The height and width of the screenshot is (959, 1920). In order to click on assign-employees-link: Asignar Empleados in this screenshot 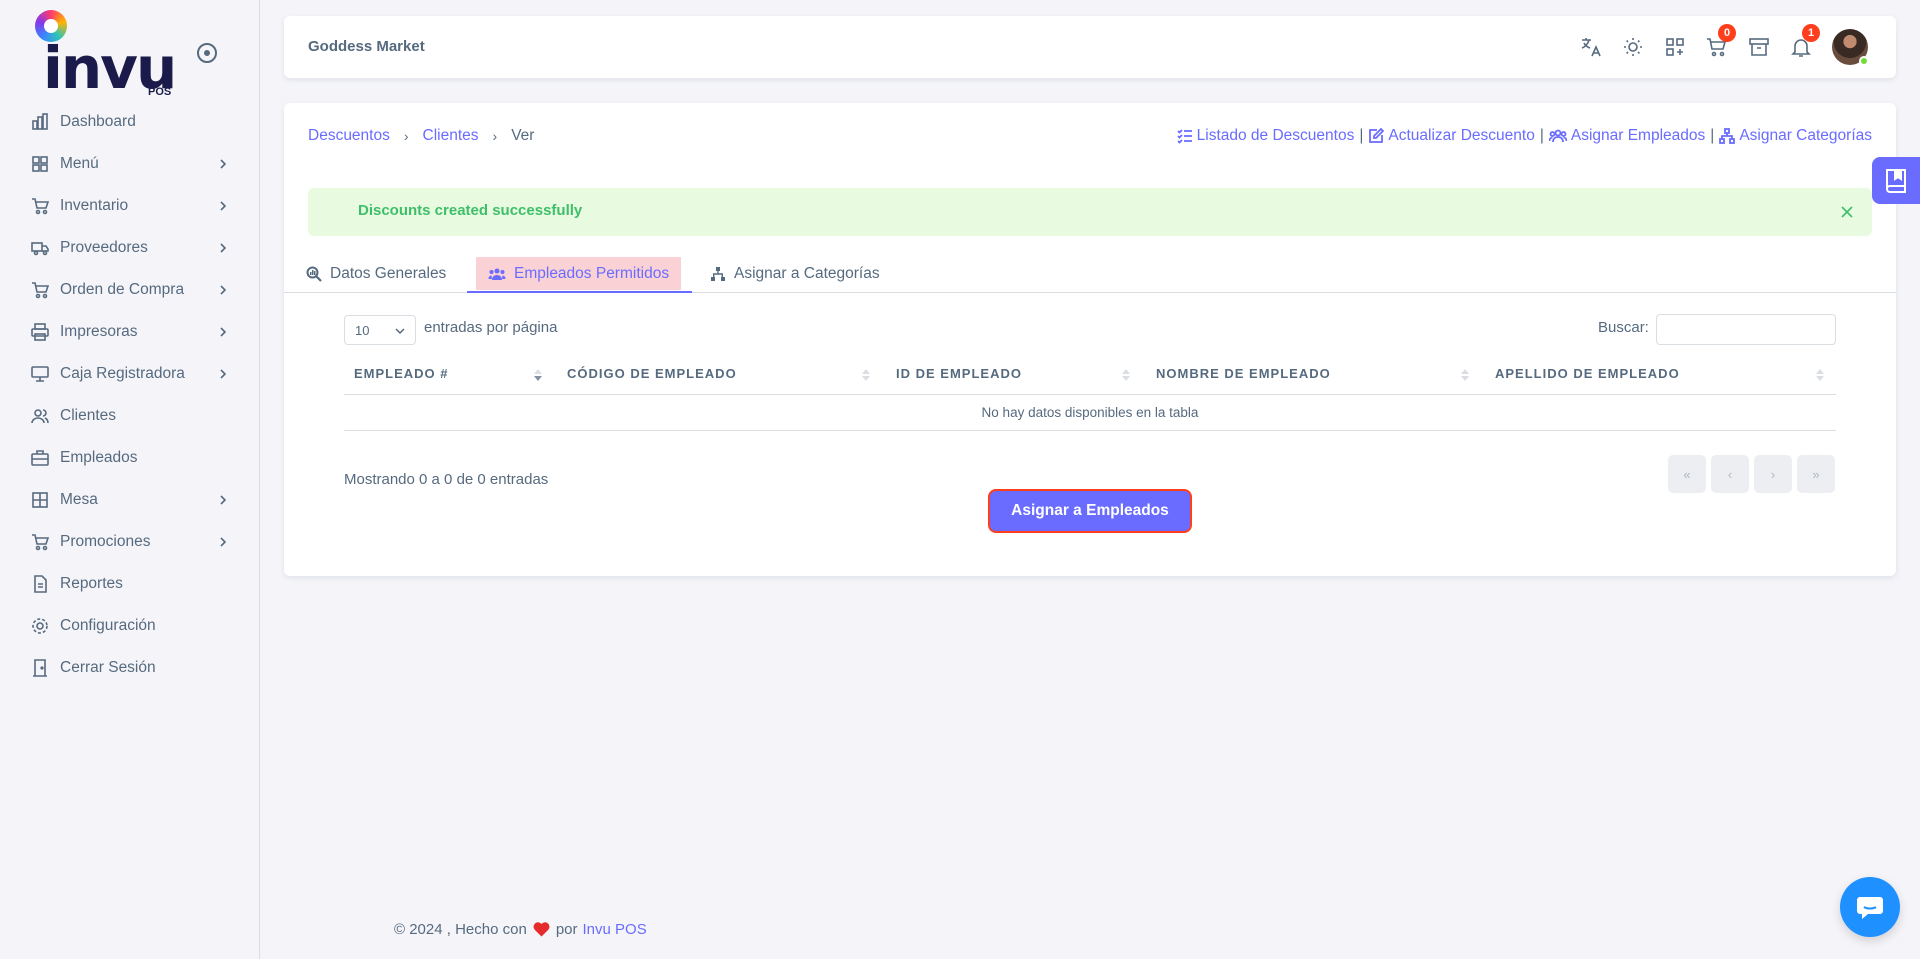, I will do `click(1627, 136)`.